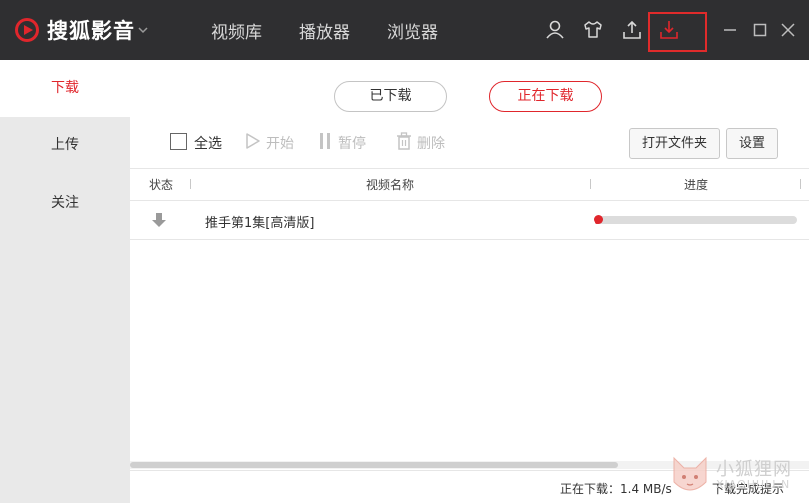  What do you see at coordinates (690, 476) in the screenshot?
I see `fox-watermark-icon` at bounding box center [690, 476].